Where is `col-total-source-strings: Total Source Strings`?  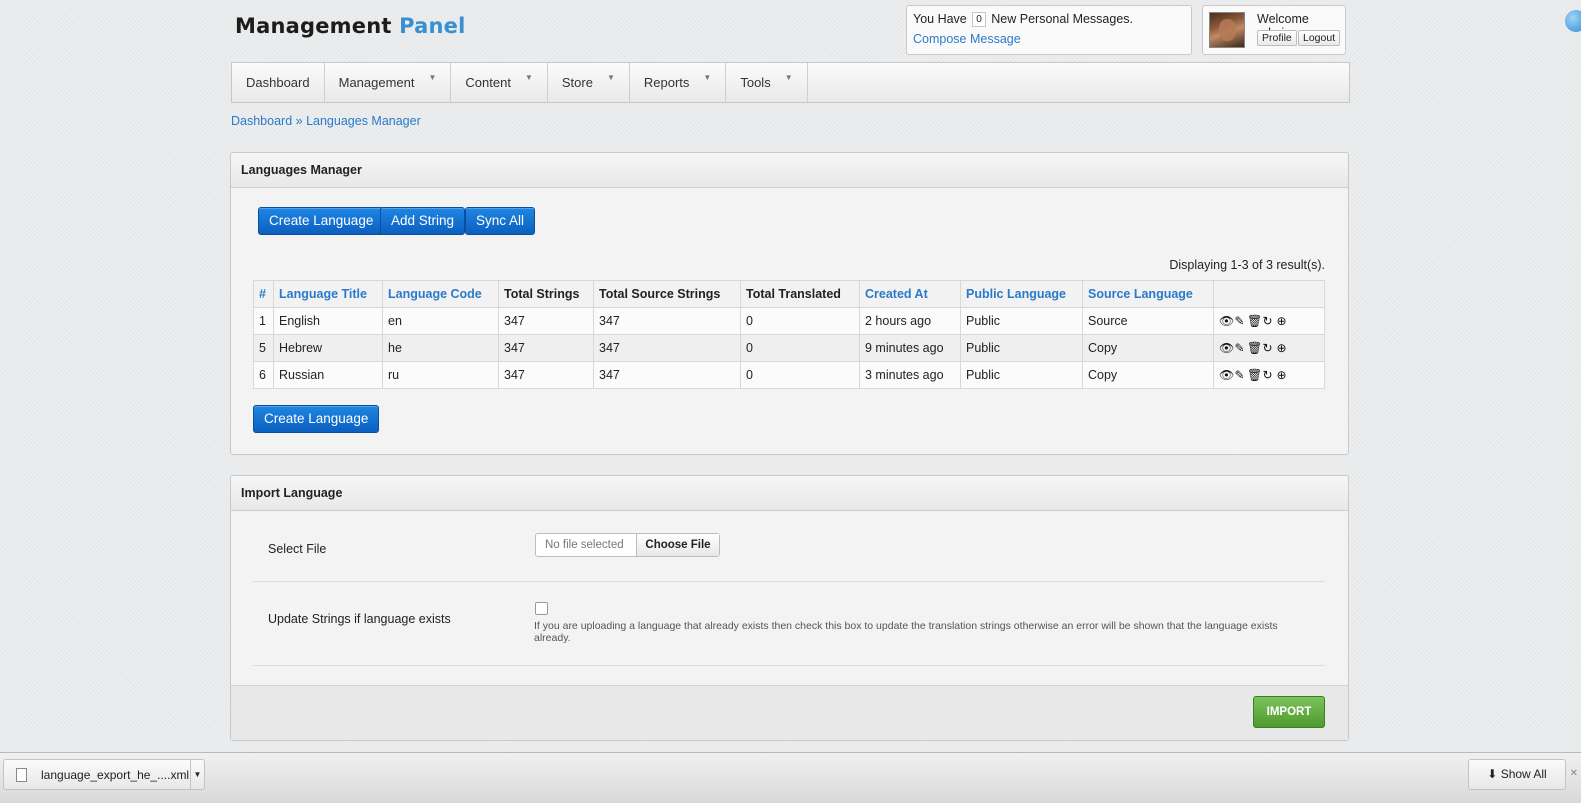
col-total-source-strings: Total Source Strings is located at coordinates (667, 294).